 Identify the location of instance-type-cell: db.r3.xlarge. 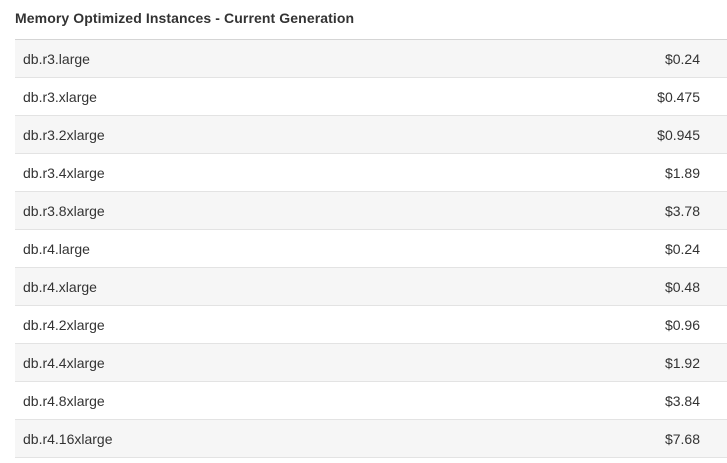
(60, 97).